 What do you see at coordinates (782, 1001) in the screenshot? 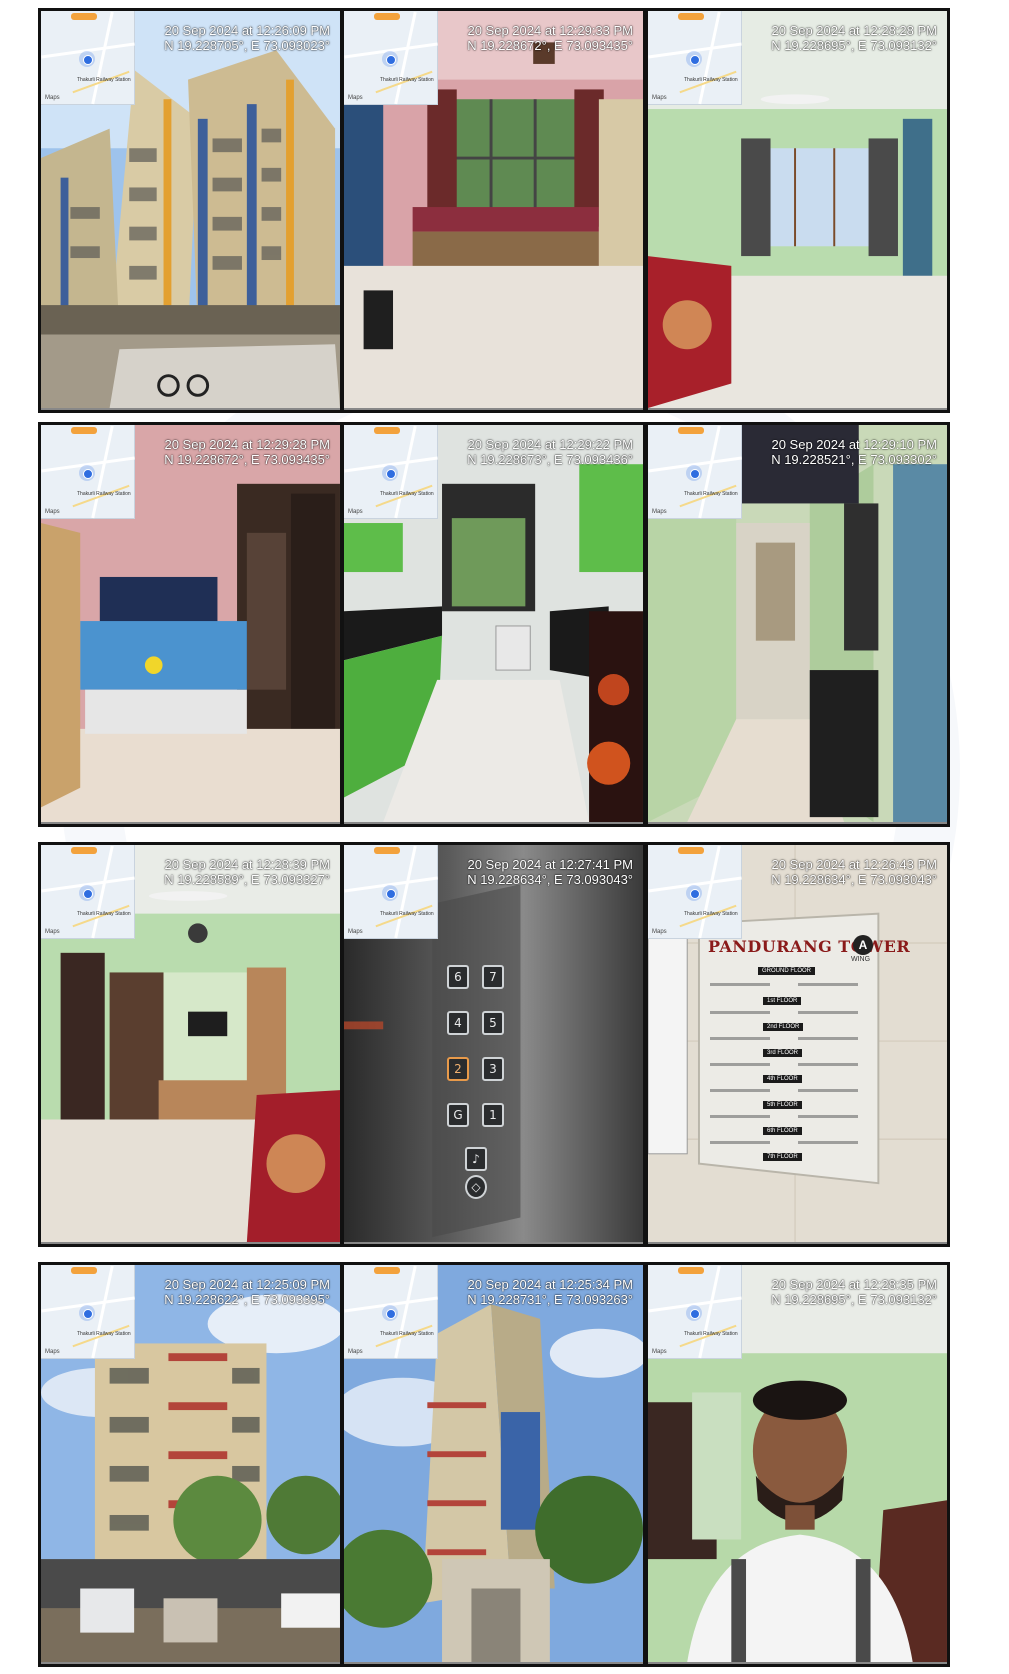
I see `floor-band-1: 1st FLOOR` at bounding box center [782, 1001].